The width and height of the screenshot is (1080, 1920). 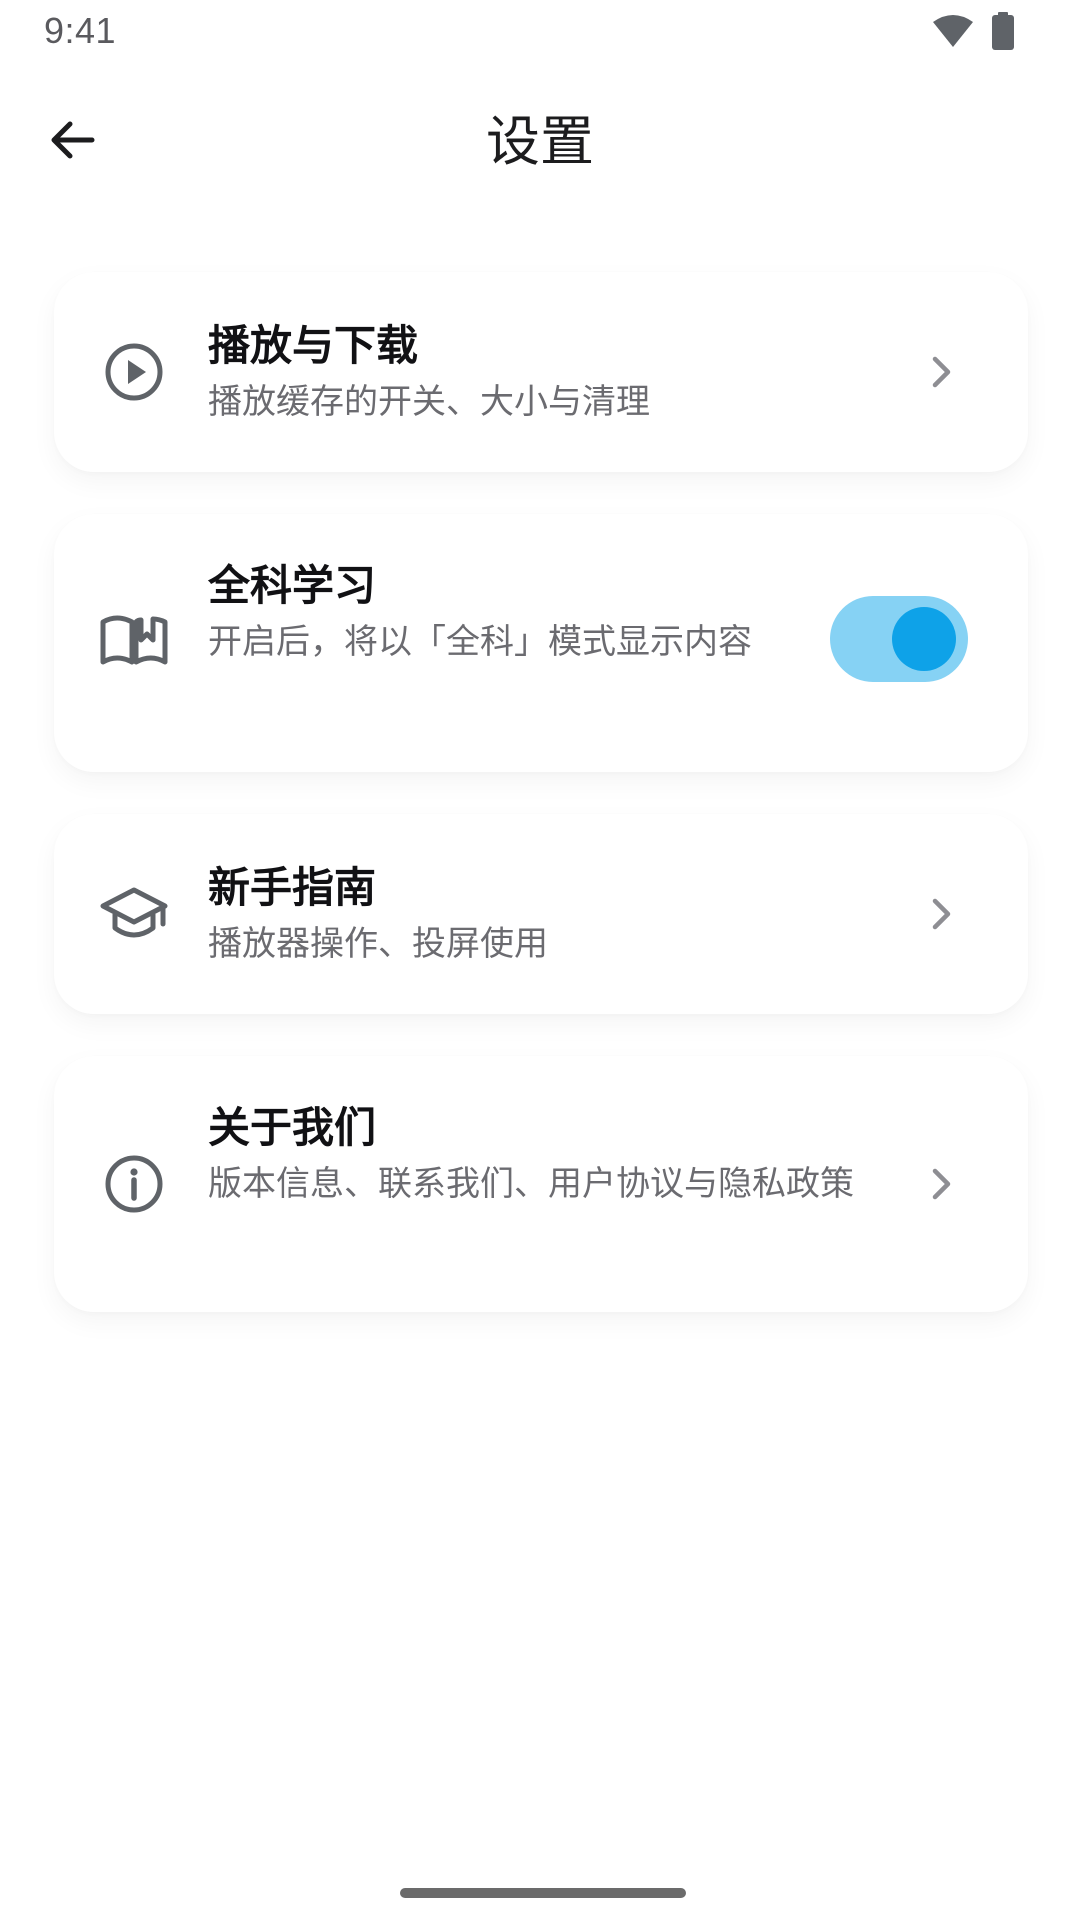 What do you see at coordinates (488, 613) in the screenshot?
I see `settings-item-text: 全科学习 开启后，将以「全科」模式显示内容` at bounding box center [488, 613].